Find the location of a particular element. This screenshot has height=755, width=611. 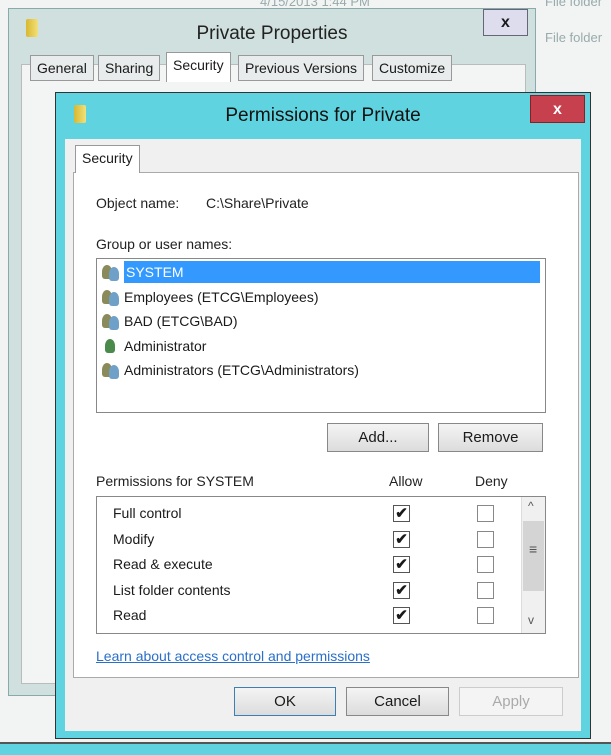

user-list-item: SYSTEM is located at coordinates (321, 272).